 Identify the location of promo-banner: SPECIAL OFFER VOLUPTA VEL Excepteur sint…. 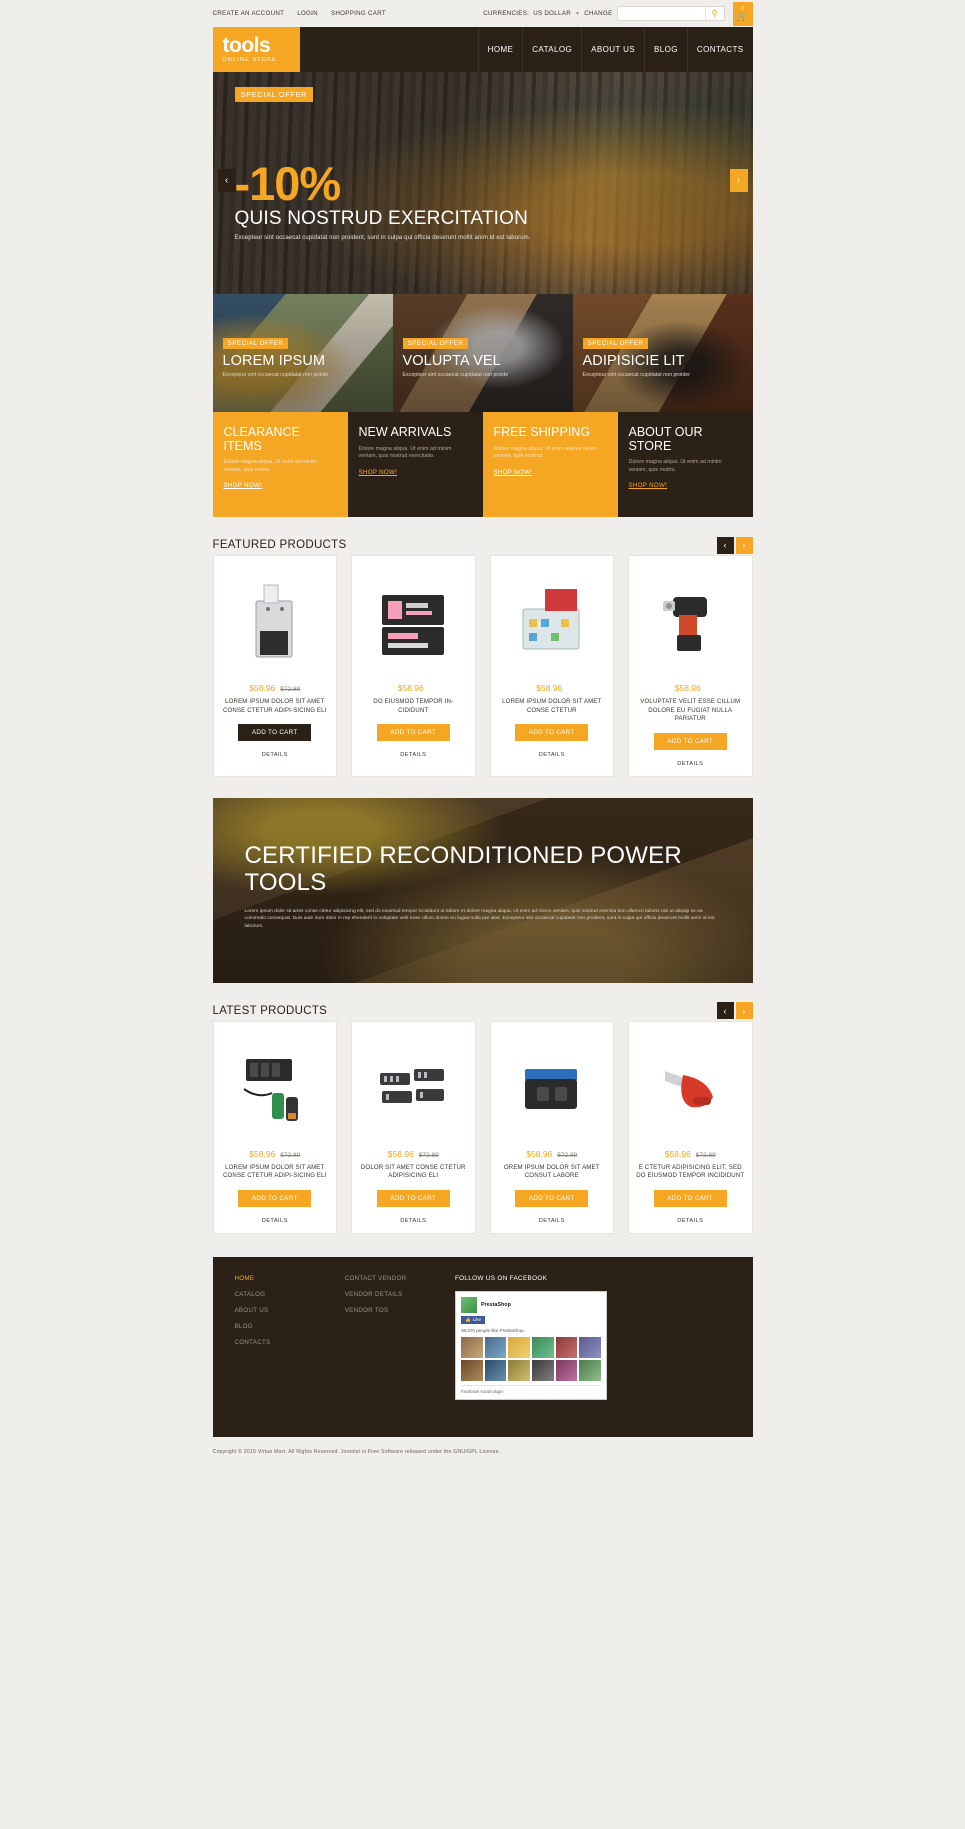
(482, 353).